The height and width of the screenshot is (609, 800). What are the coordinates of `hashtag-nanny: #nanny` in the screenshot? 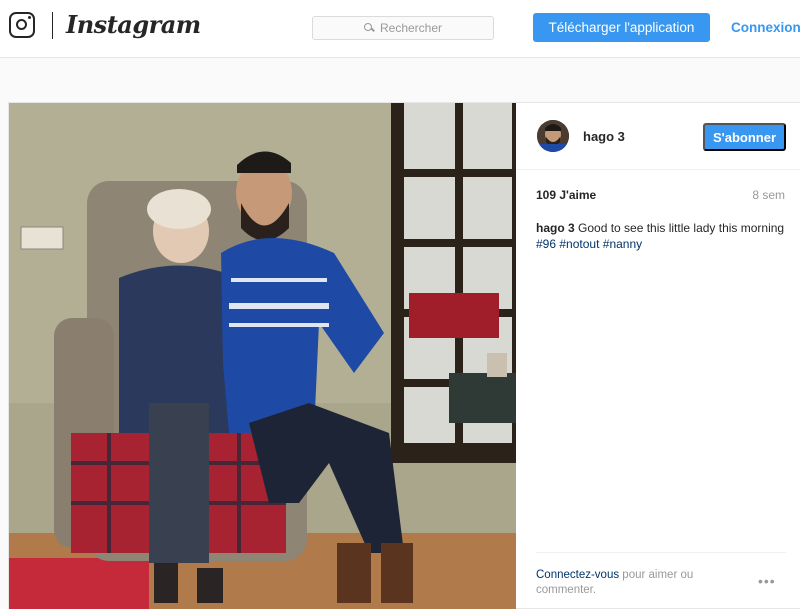 It's located at (622, 244).